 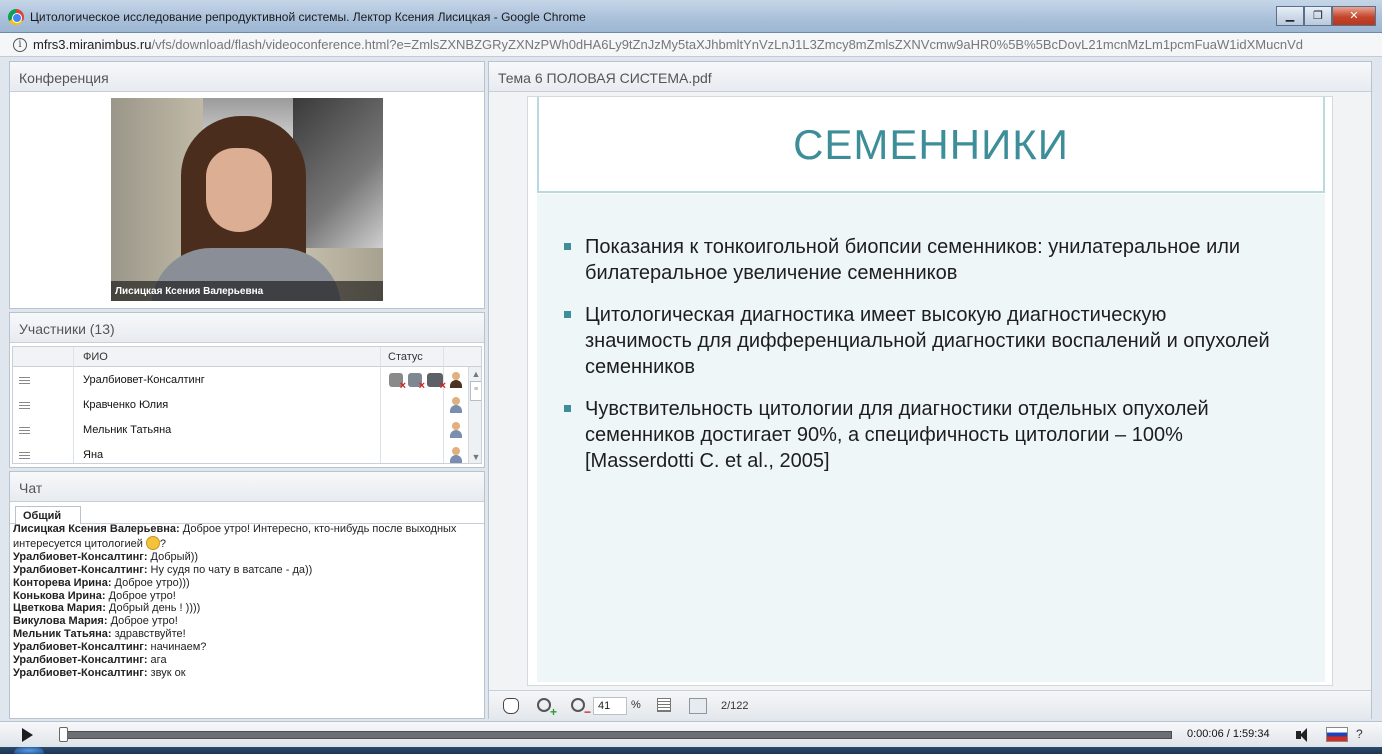 What do you see at coordinates (60, 621) in the screenshot?
I see `chat-author: Викулова Мария:` at bounding box center [60, 621].